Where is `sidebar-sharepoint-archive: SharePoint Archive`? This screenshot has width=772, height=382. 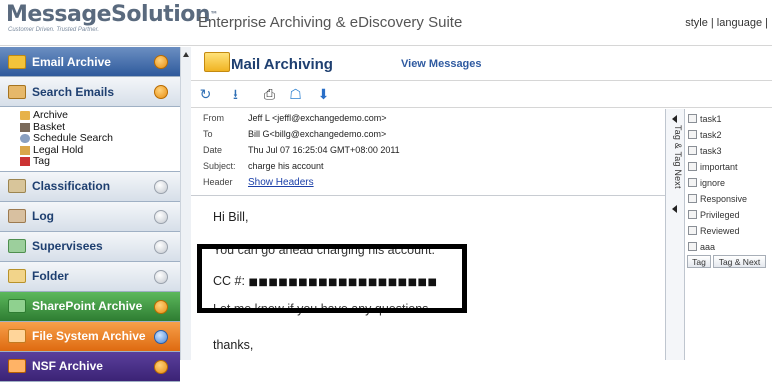 sidebar-sharepoint-archive: SharePoint Archive is located at coordinates (90, 306).